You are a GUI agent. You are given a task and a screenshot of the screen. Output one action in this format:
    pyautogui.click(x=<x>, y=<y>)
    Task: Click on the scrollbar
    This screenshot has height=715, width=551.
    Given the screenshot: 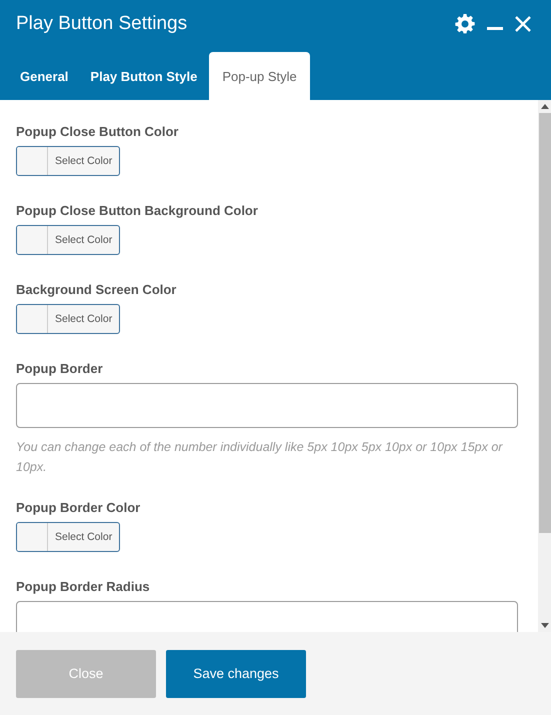 What is the action you would take?
    pyautogui.click(x=544, y=366)
    